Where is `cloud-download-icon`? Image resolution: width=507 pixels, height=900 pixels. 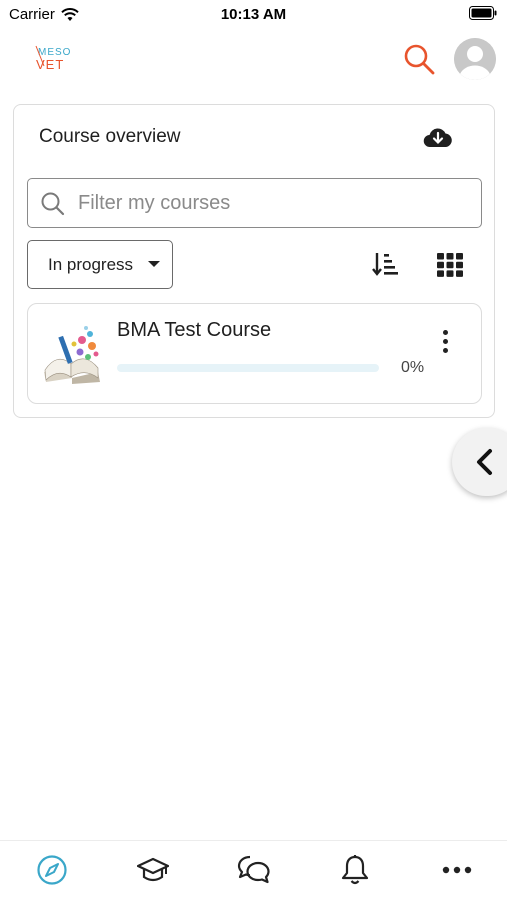 cloud-download-icon is located at coordinates (437, 138).